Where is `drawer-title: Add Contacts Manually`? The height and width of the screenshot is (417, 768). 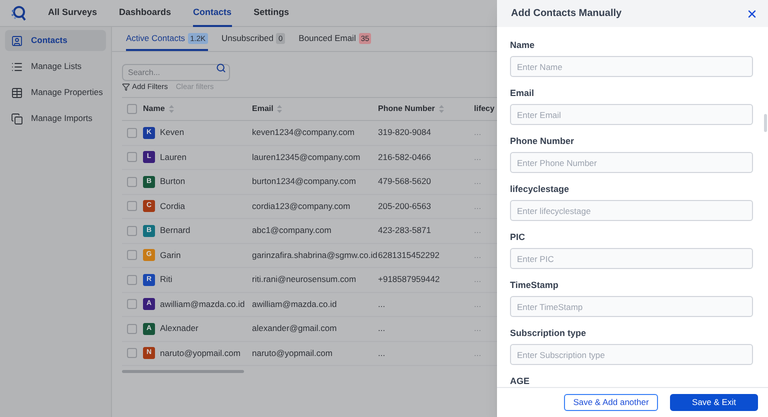
drawer-title: Add Contacts Manually is located at coordinates (566, 14).